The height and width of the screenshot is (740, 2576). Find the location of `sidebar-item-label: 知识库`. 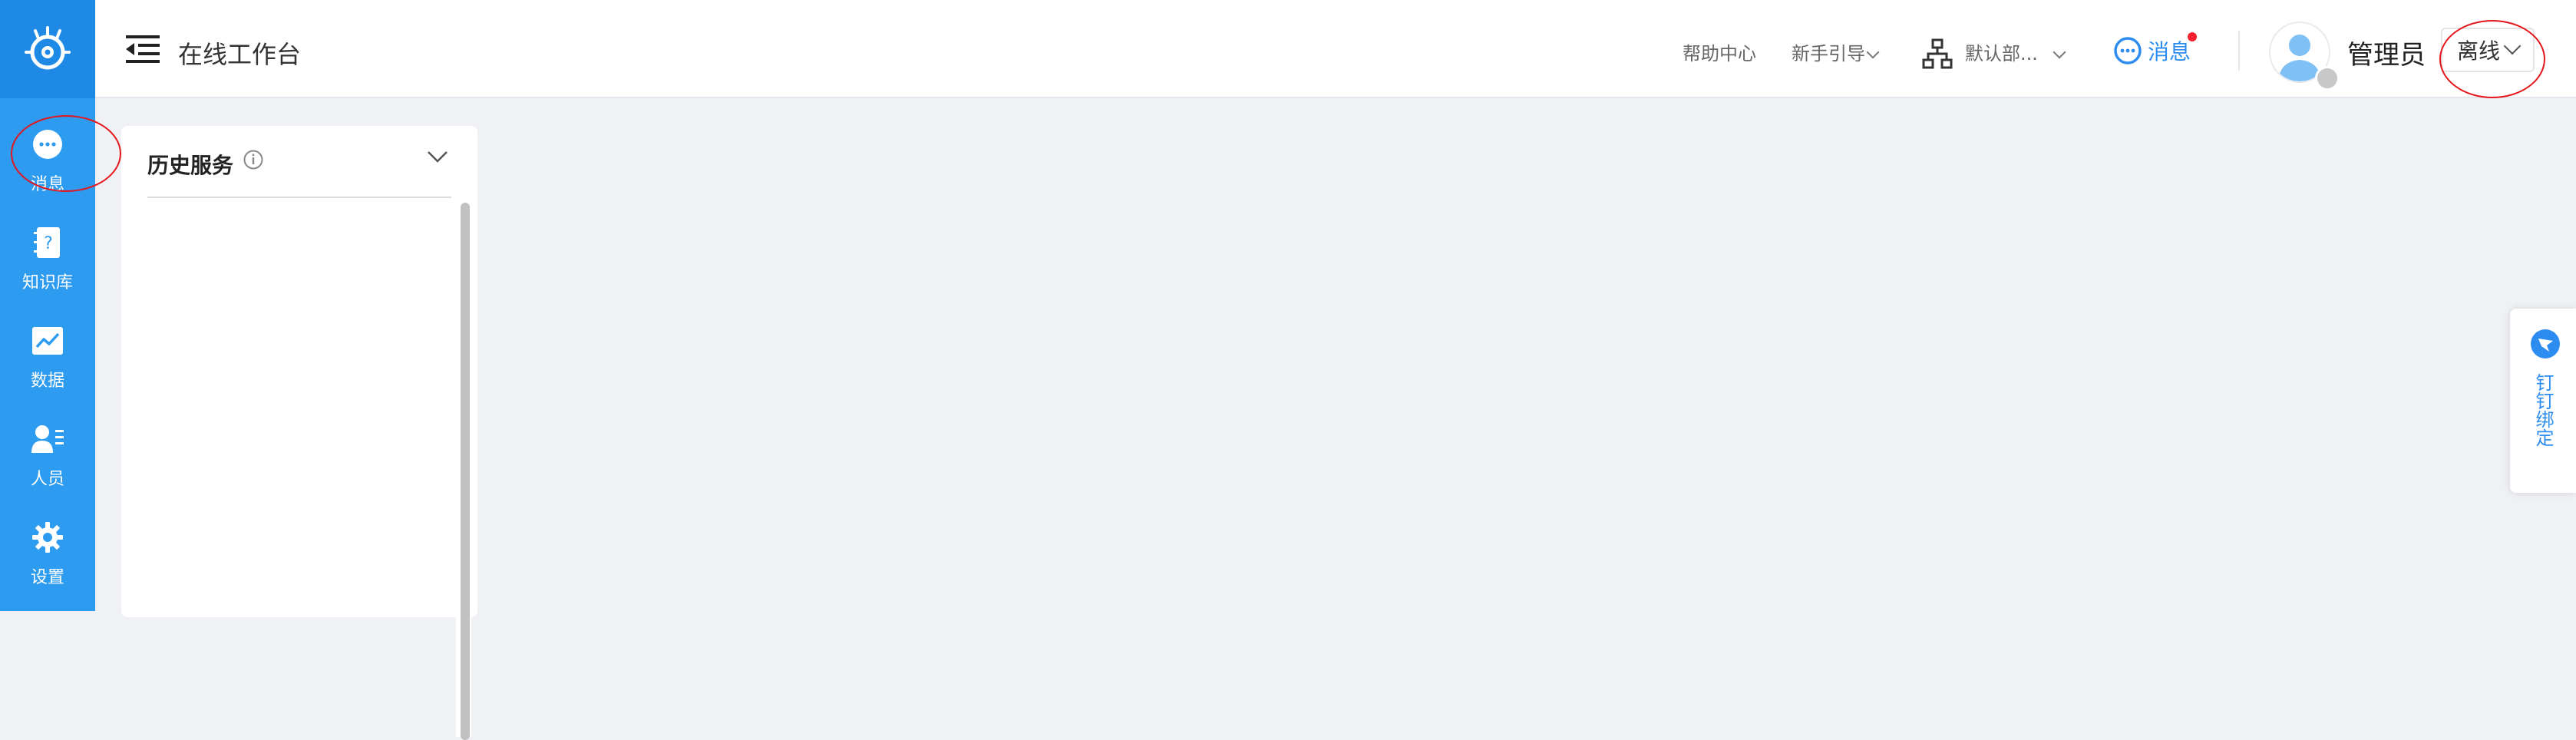

sidebar-item-label: 知识库 is located at coordinates (47, 283).